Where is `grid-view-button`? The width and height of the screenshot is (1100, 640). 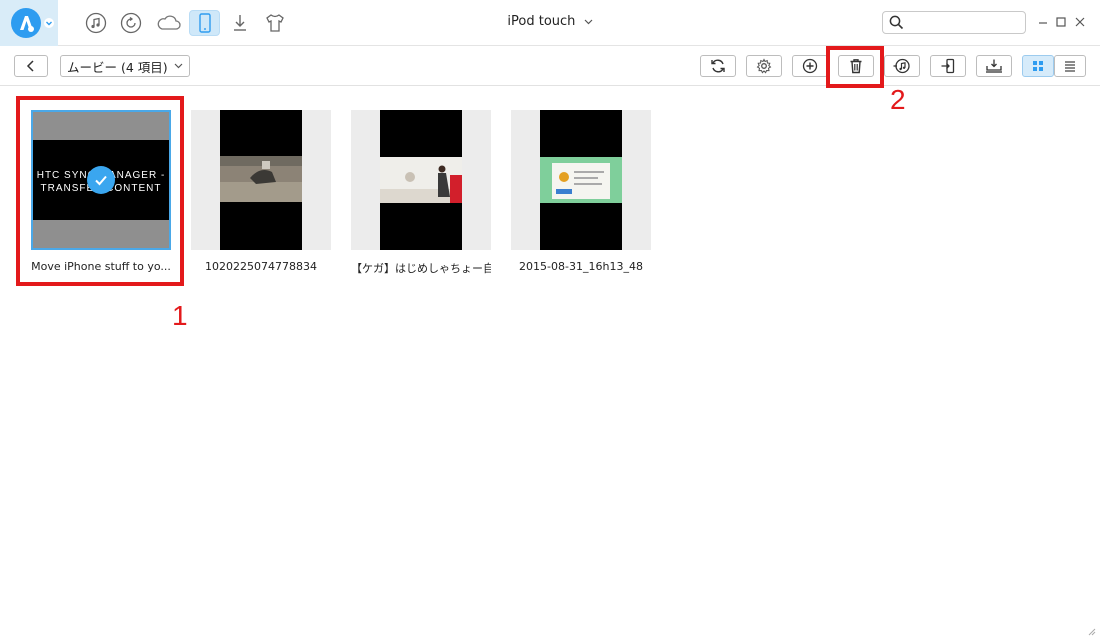
grid-view-button is located at coordinates (1038, 66).